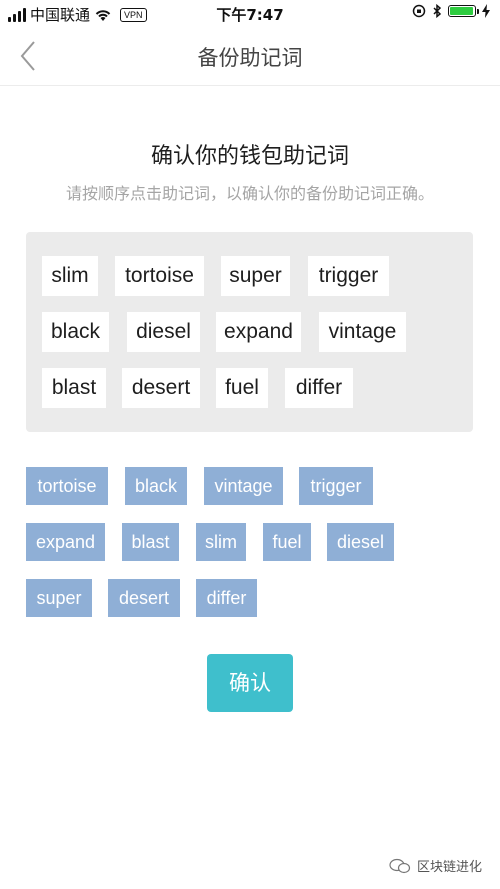  What do you see at coordinates (449, 867) in the screenshot?
I see `watermark-text: 区块链进化` at bounding box center [449, 867].